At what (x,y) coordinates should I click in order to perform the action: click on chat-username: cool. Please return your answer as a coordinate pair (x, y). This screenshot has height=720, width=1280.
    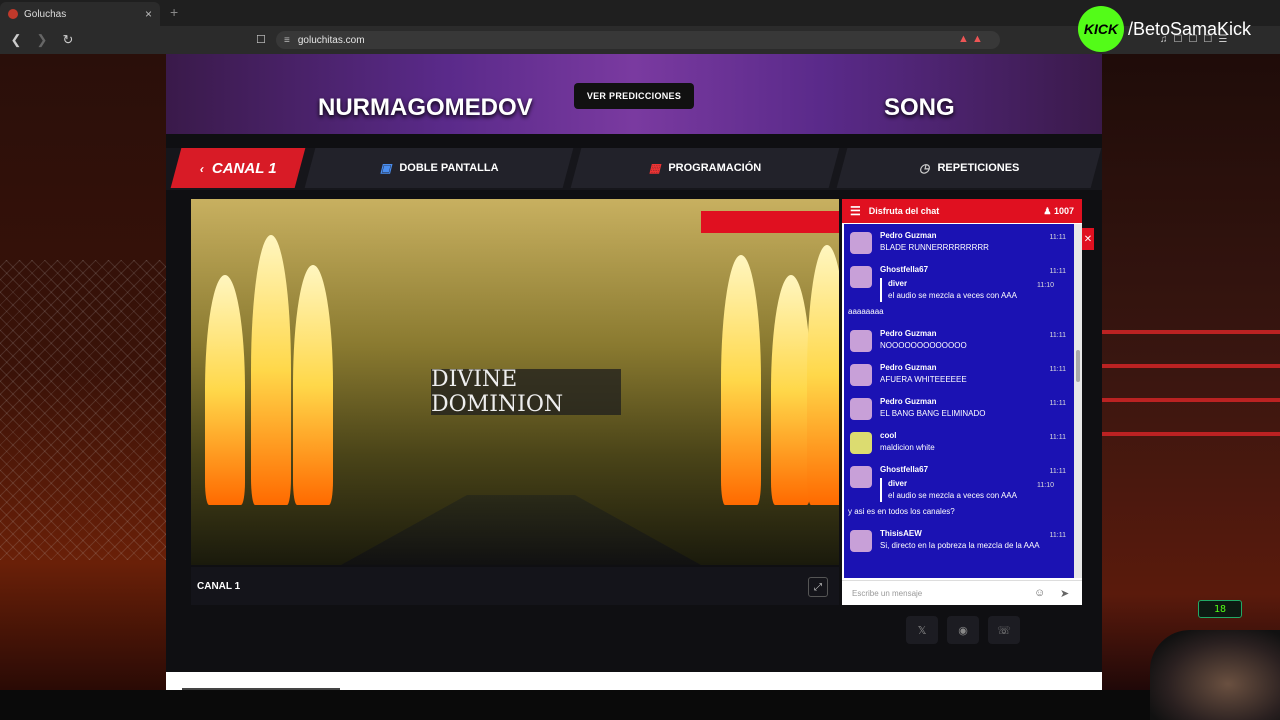
    Looking at the image, I should click on (975, 436).